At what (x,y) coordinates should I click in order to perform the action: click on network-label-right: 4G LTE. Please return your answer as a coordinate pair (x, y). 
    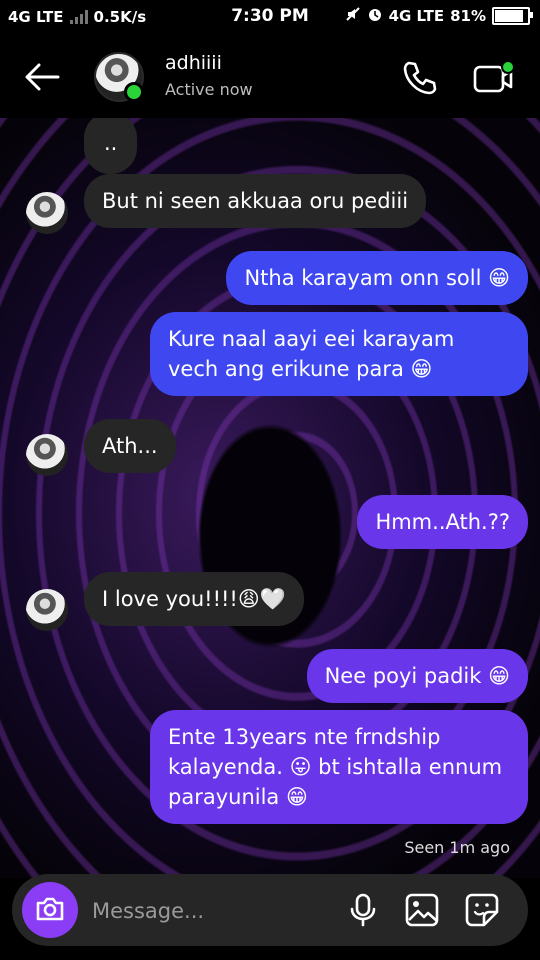
    Looking at the image, I should click on (416, 16).